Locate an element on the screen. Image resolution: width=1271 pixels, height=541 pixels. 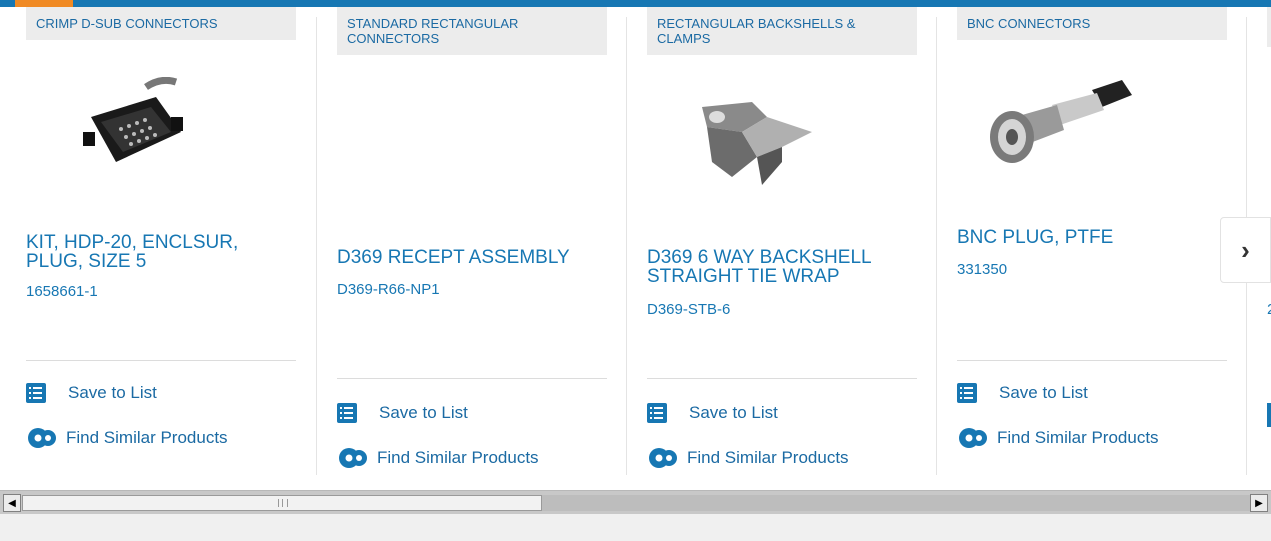
product-title: BNC PLUG, PTFE is located at coordinates (1087, 237).